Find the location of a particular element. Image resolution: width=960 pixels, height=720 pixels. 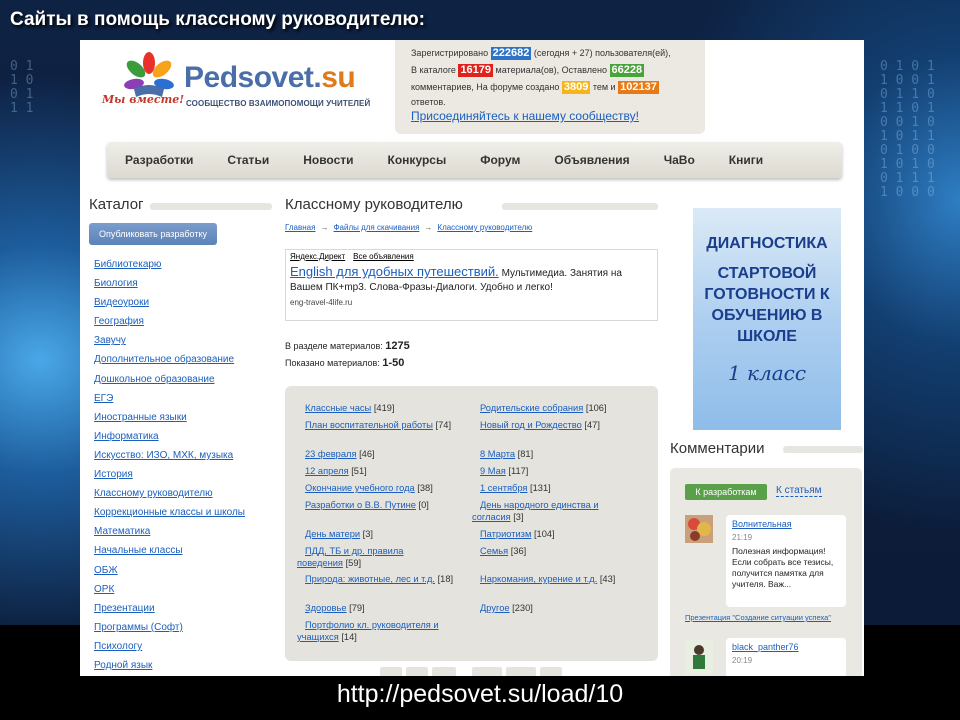

subcategory-item: 1 сентября [131] is located at coordinates (567, 488).